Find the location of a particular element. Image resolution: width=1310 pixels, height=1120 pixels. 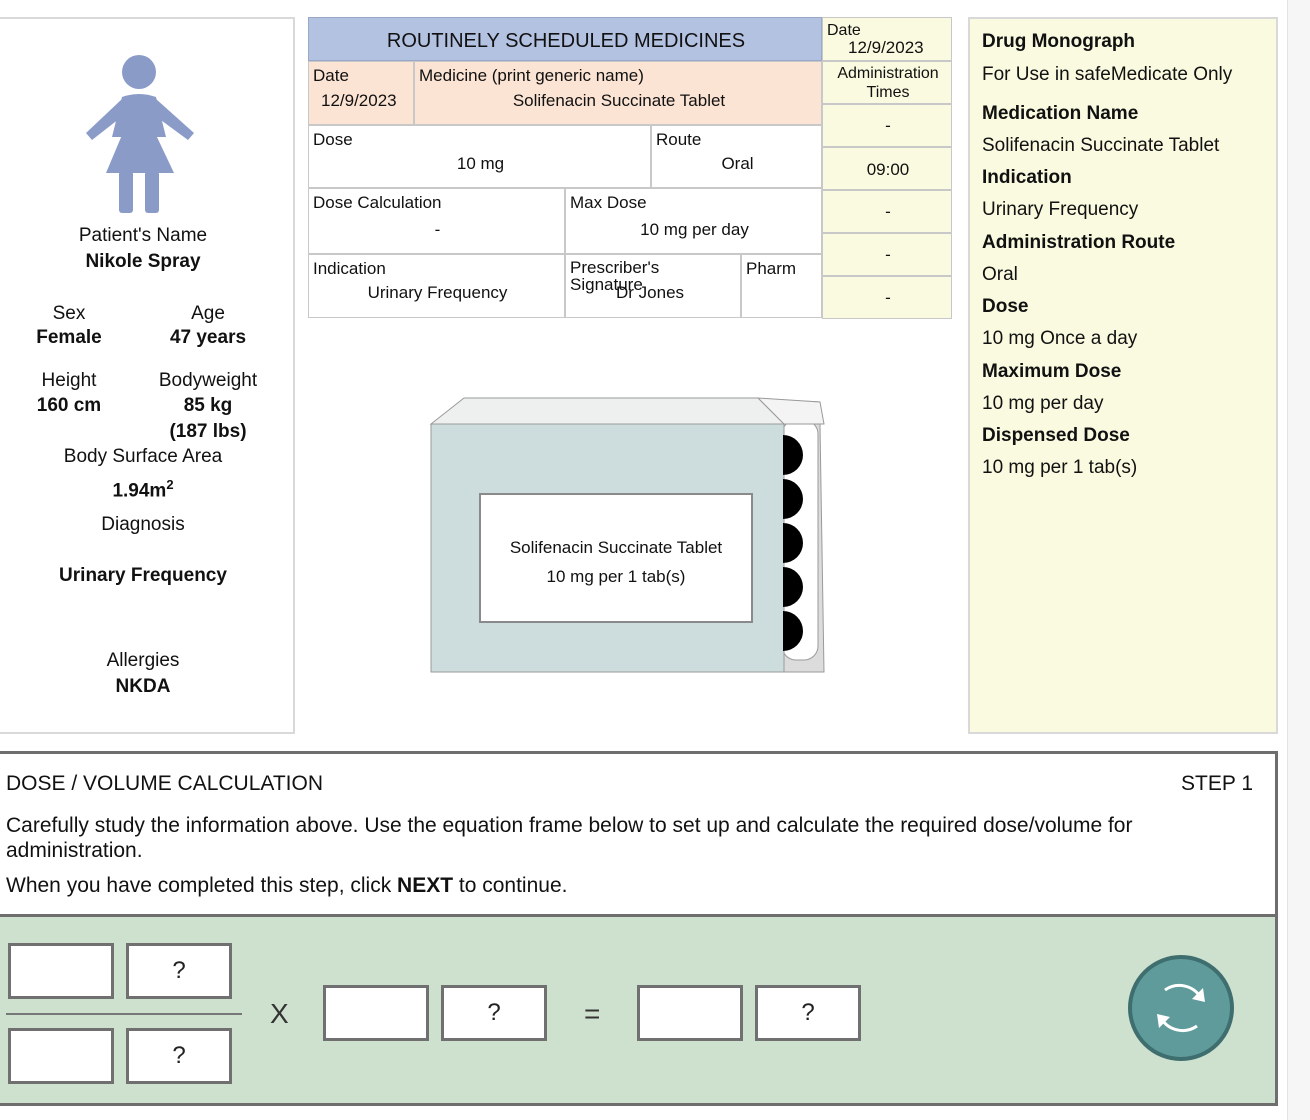

monograph-indication: Urinary Frequency is located at coordinates (1060, 209).